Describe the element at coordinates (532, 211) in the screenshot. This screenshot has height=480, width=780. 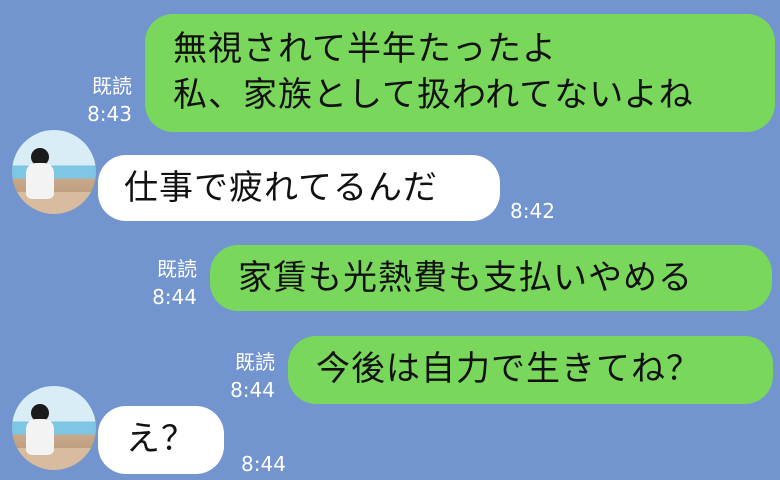
I see `message-time: 8:42` at that location.